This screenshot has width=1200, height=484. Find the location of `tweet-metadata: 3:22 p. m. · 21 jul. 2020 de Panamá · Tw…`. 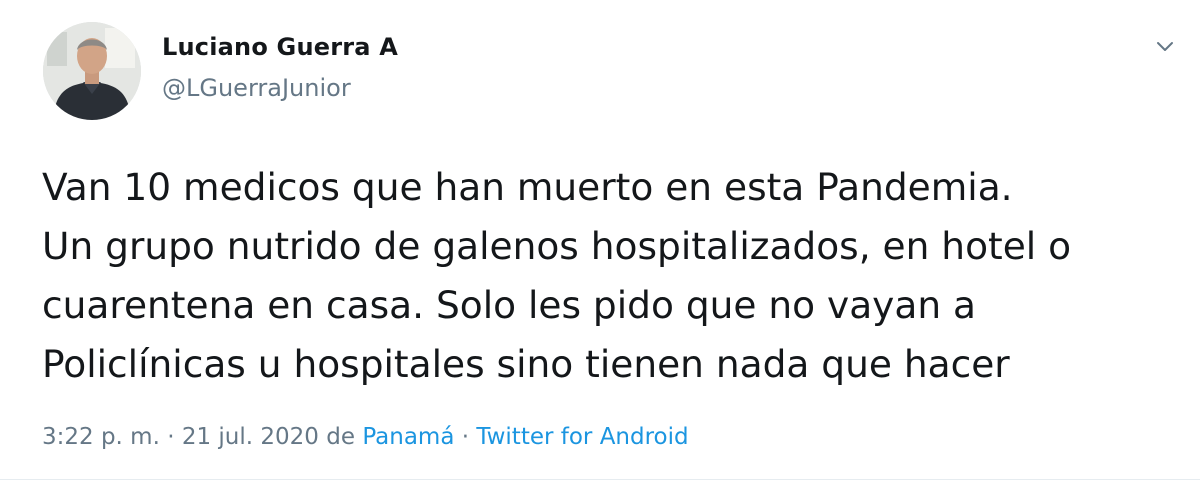

tweet-metadata: 3:22 p. m. · 21 jul. 2020 de Panamá · Tw… is located at coordinates (365, 437).